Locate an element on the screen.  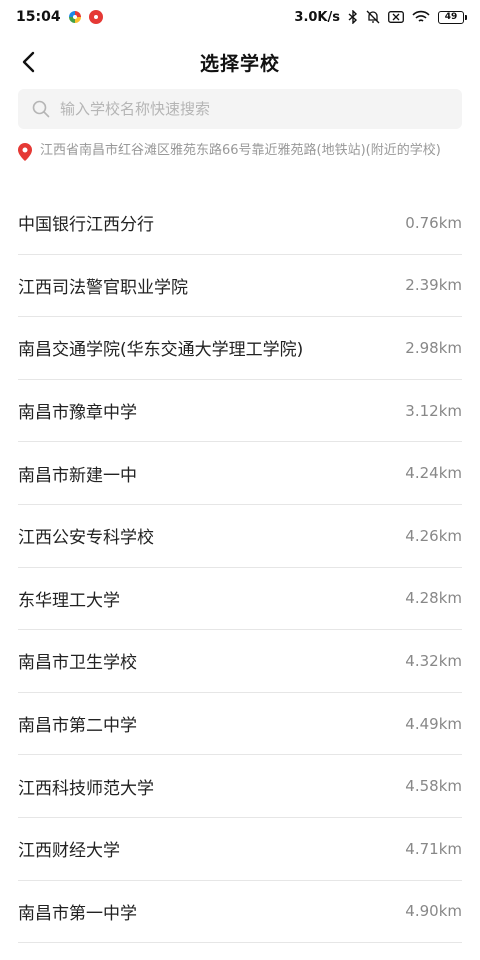
search-box is located at coordinates (240, 109).